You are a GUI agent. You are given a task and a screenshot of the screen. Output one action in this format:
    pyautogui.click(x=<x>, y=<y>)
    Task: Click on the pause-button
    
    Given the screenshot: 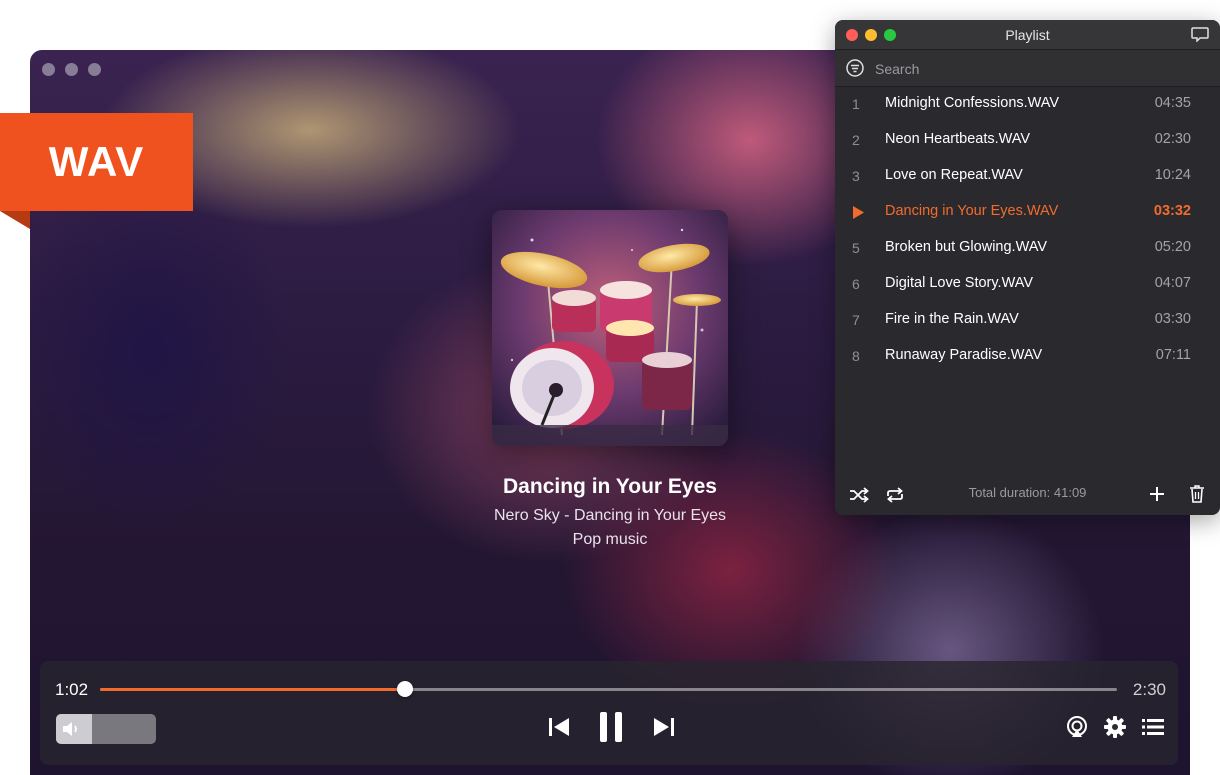 What is the action you would take?
    pyautogui.click(x=611, y=729)
    